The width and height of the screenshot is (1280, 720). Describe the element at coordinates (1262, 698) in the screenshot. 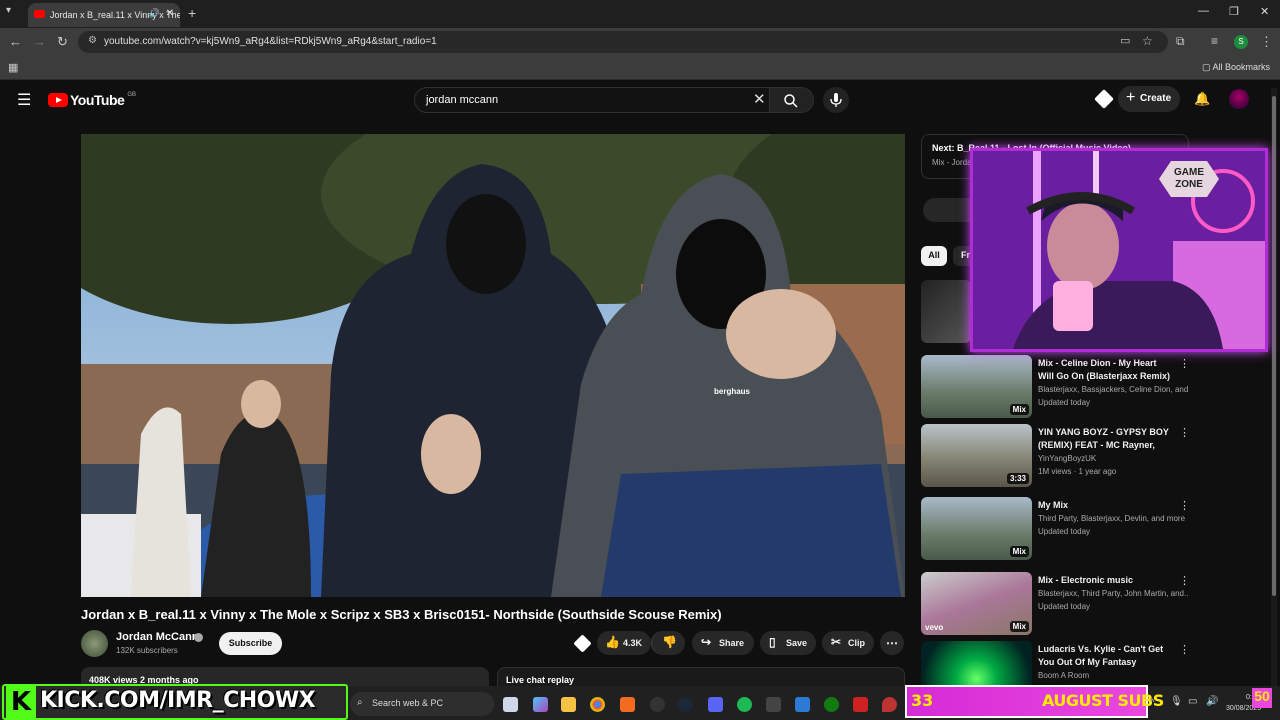

I see `corner-counter: 50` at that location.